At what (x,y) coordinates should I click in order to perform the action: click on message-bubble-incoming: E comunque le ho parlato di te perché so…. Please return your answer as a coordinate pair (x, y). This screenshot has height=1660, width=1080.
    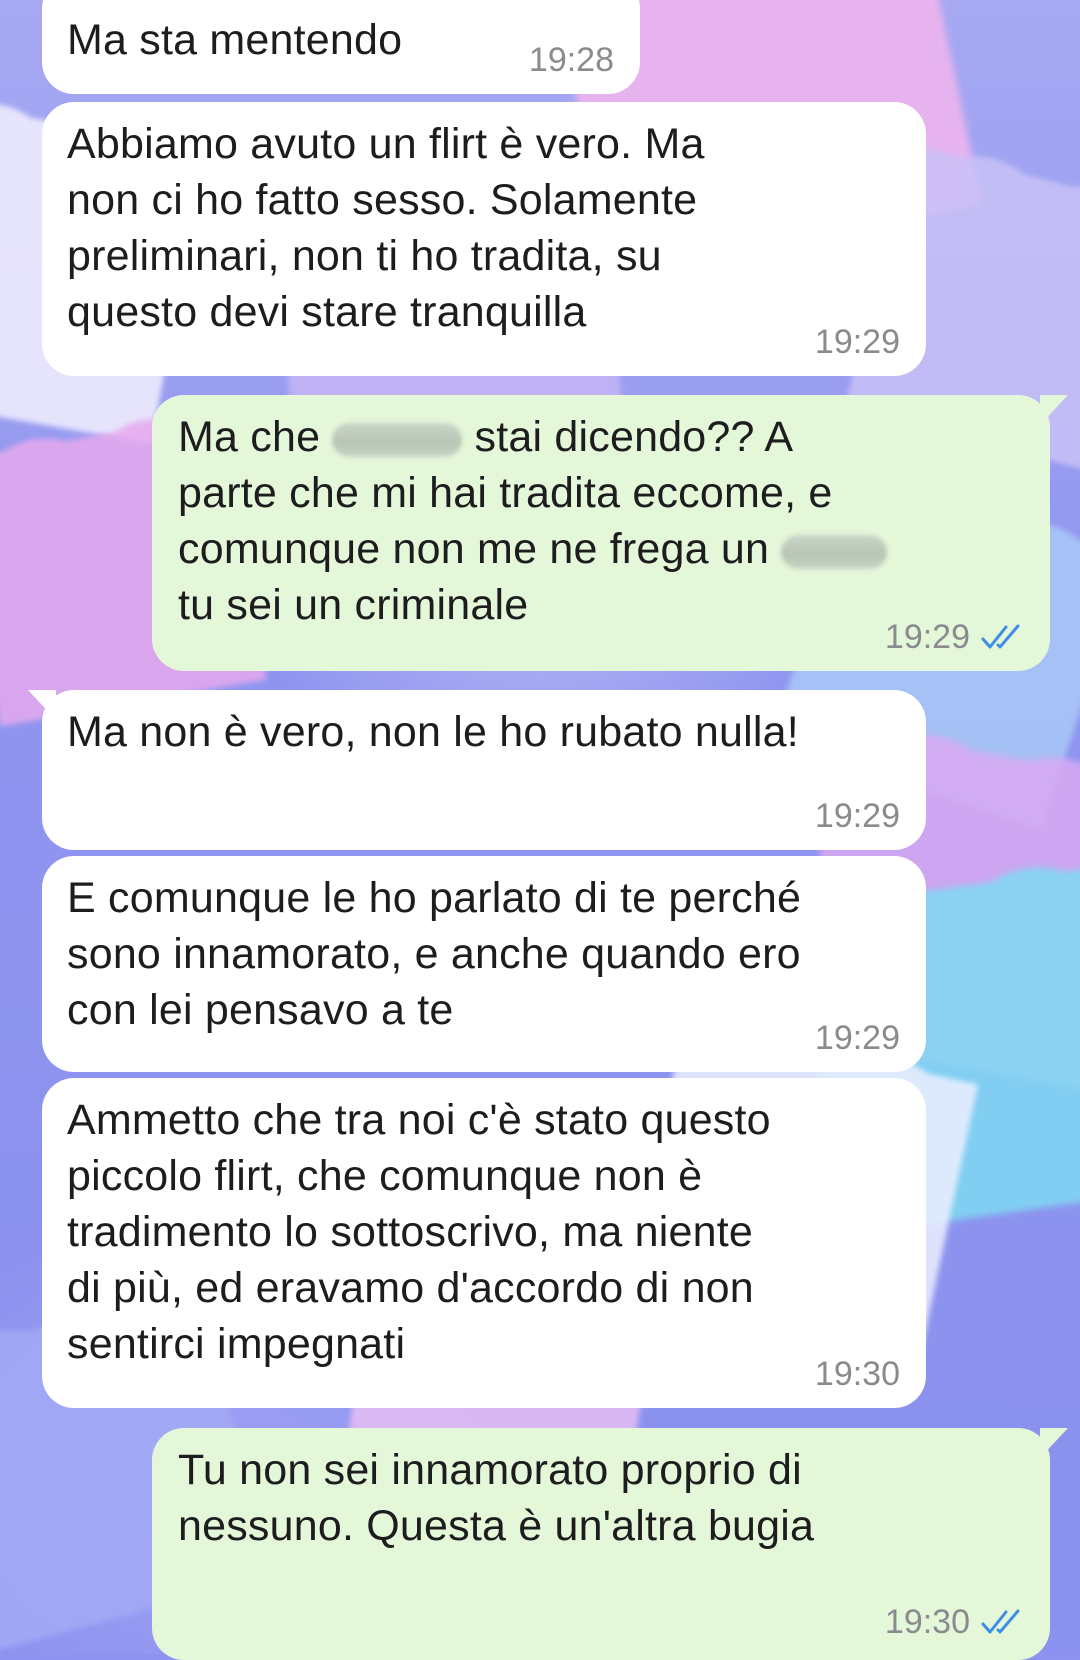
    Looking at the image, I should click on (484, 964).